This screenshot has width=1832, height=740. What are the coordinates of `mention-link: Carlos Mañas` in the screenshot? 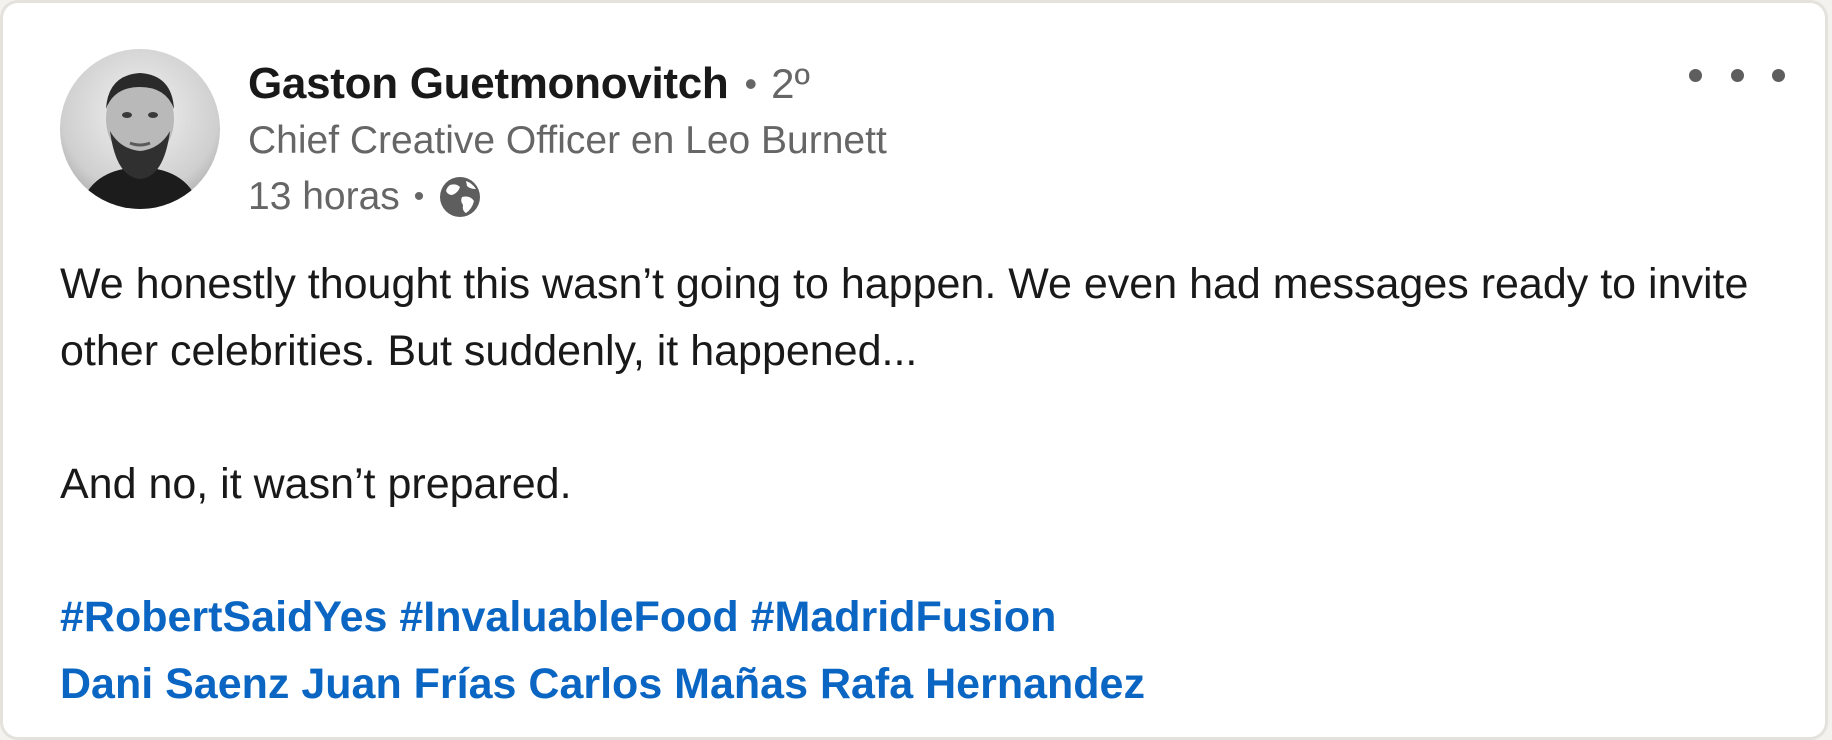 It's located at (668, 684).